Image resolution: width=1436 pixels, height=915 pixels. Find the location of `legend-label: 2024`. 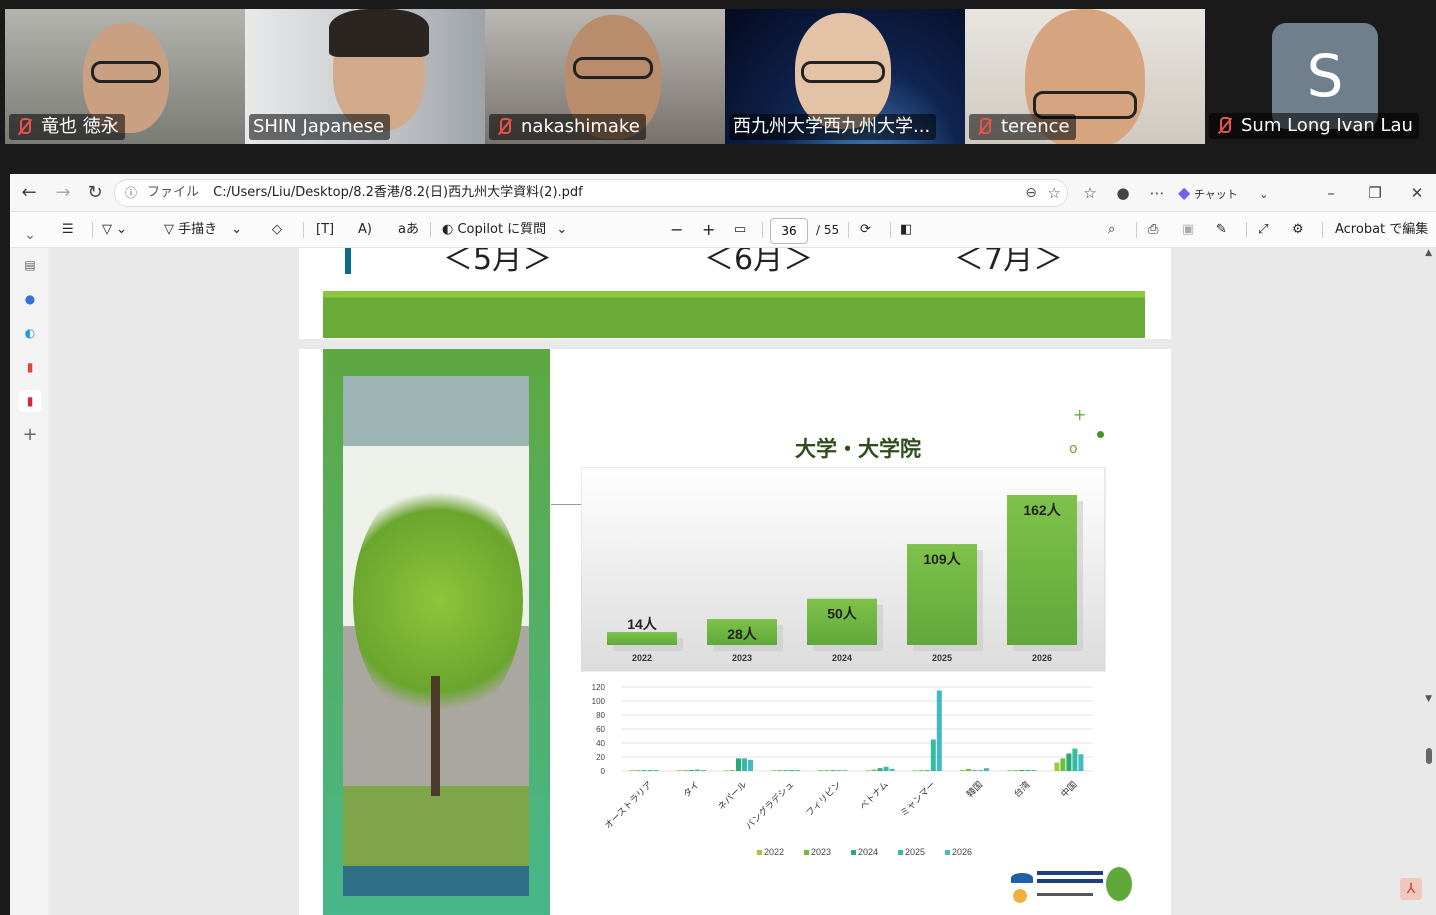

legend-label: 2024 is located at coordinates (868, 852).